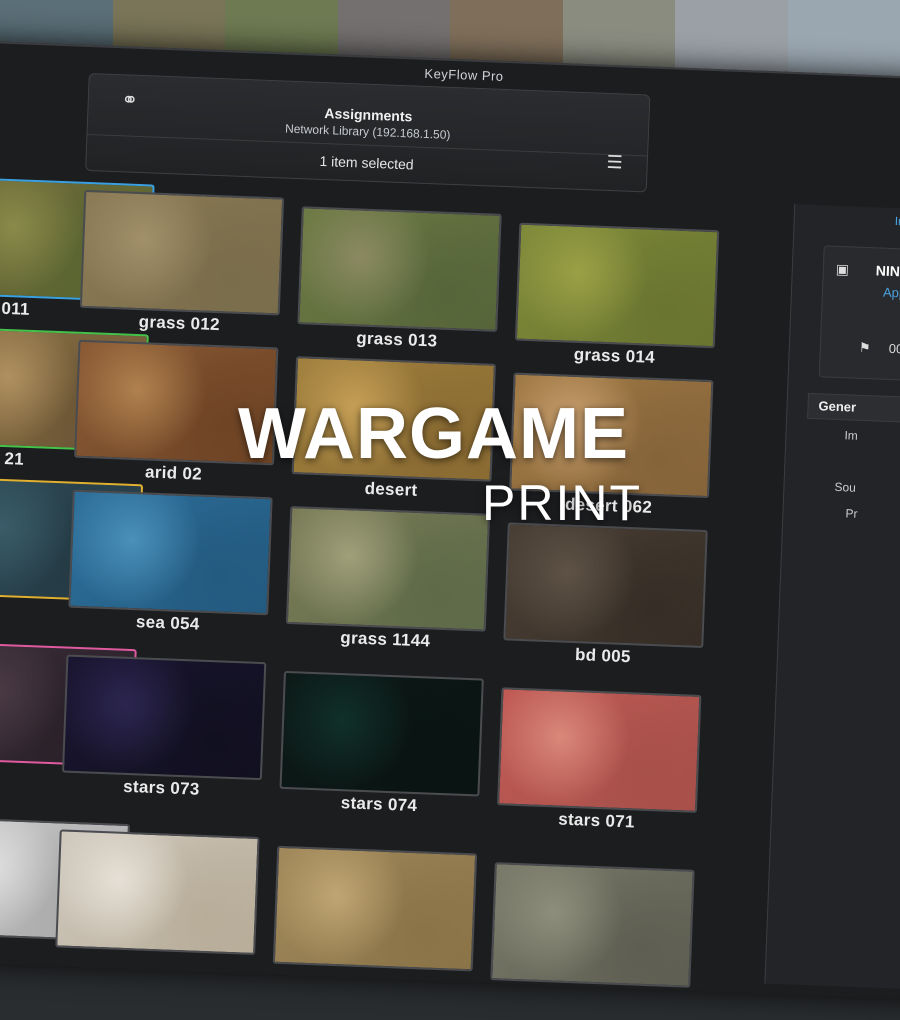  I want to click on texture-tile: bd 005, so click(605, 596).